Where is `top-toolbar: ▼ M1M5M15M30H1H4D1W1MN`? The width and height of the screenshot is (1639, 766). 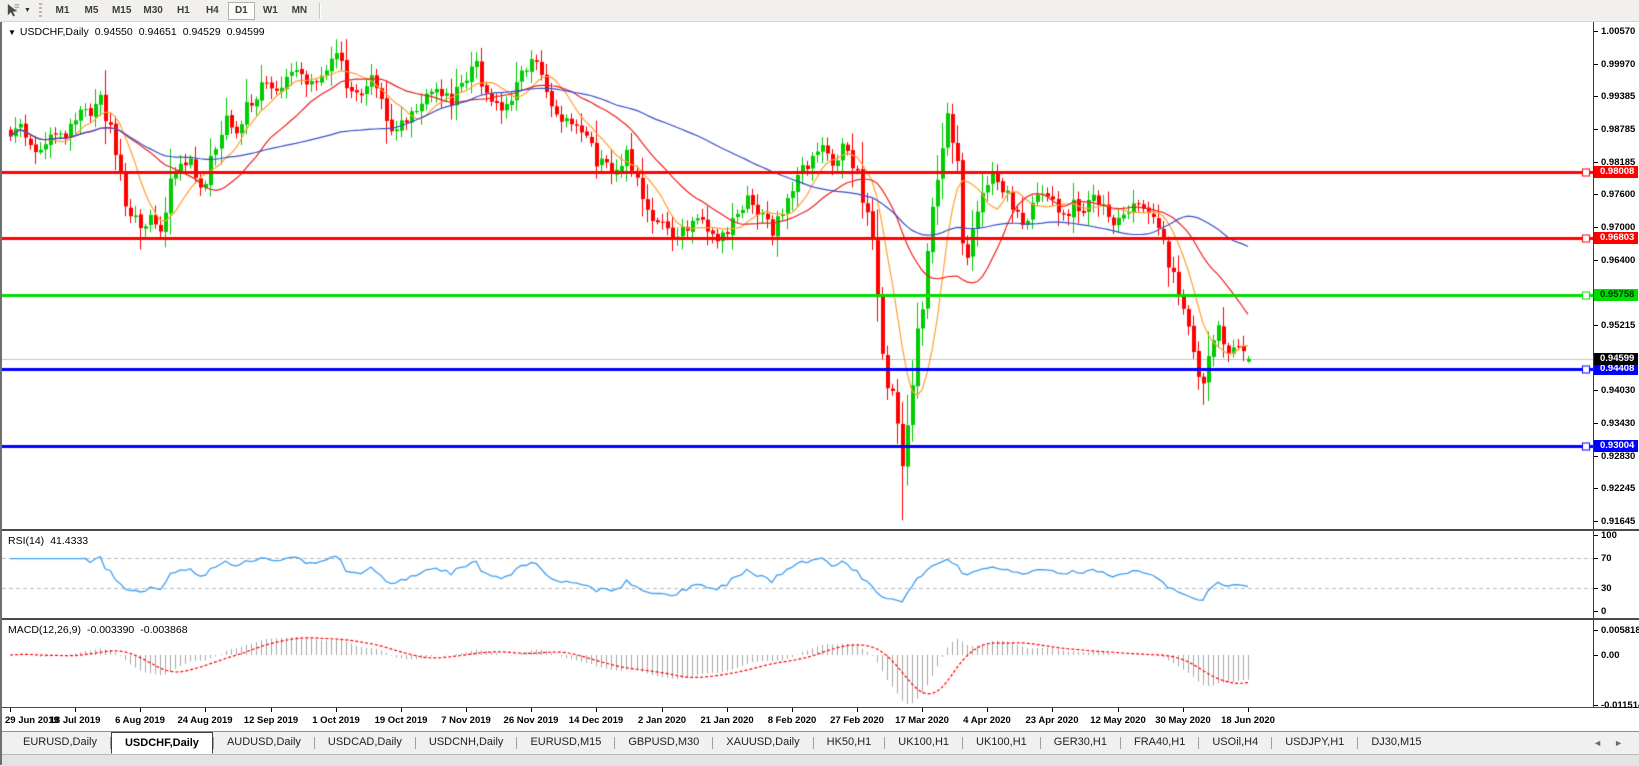
top-toolbar: ▼ M1M5M15M30H1H4D1W1MN is located at coordinates (819, 11).